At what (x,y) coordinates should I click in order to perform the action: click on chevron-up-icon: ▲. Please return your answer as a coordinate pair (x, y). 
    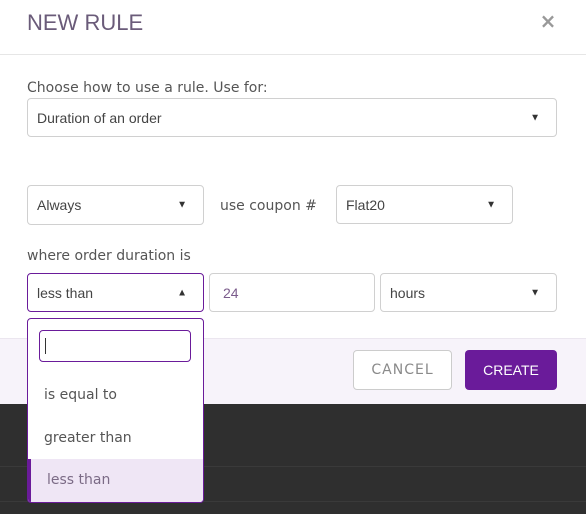
    Looking at the image, I should click on (182, 292).